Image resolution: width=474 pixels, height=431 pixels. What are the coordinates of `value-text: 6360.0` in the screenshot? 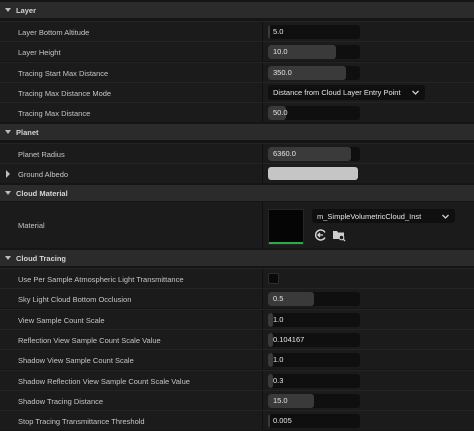 It's located at (284, 153).